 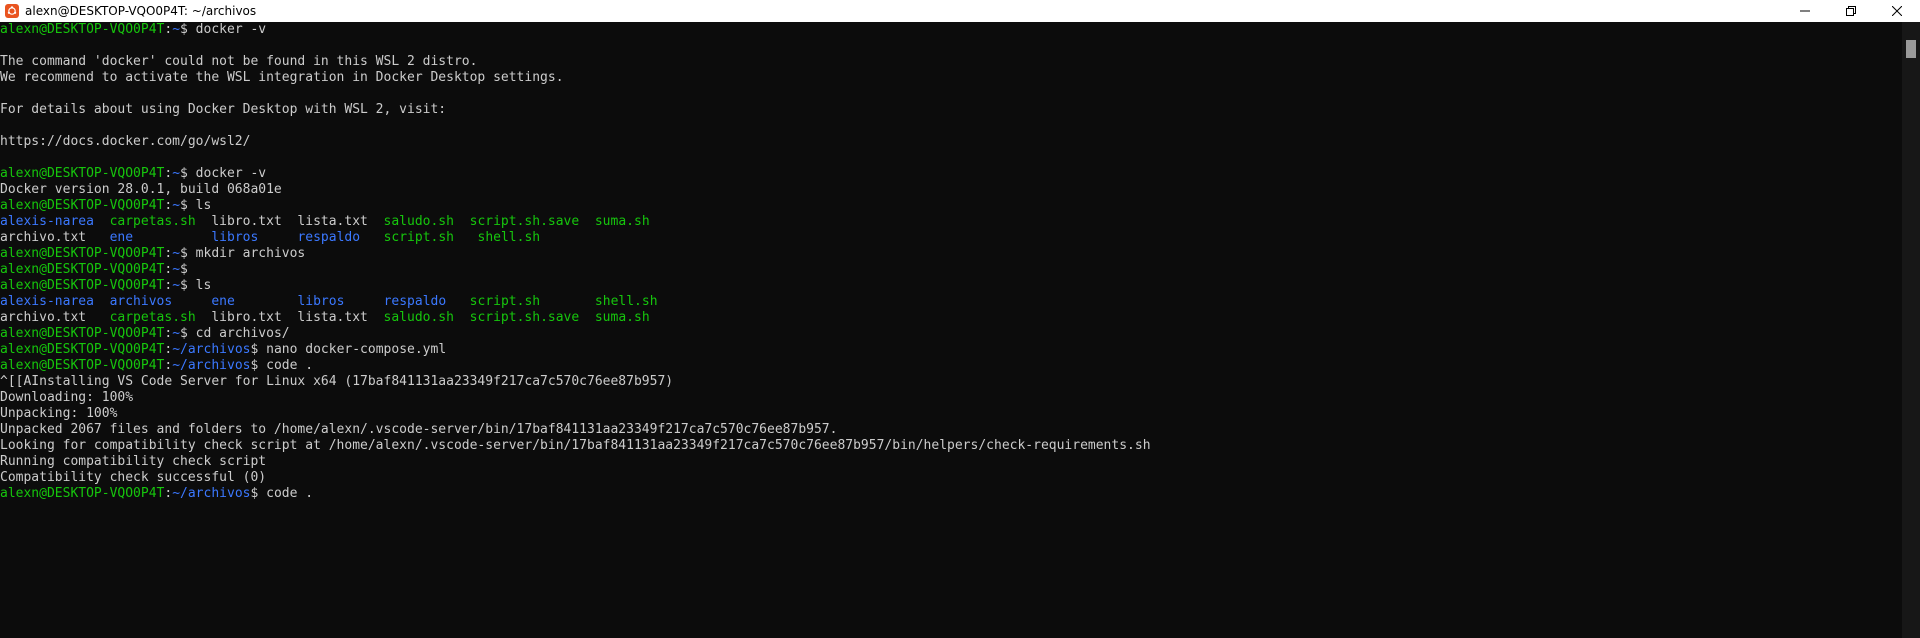 I want to click on vertical-scrollbar, so click(x=1911, y=330).